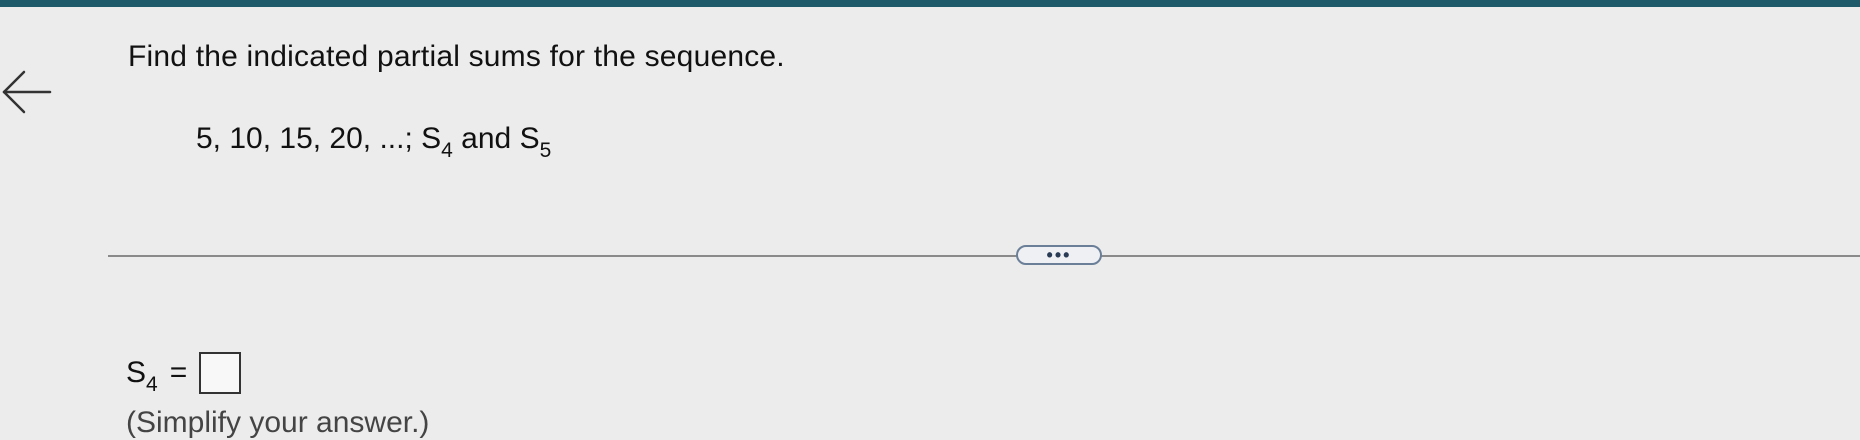 This screenshot has height=440, width=1860. I want to click on back-button, so click(30, 94).